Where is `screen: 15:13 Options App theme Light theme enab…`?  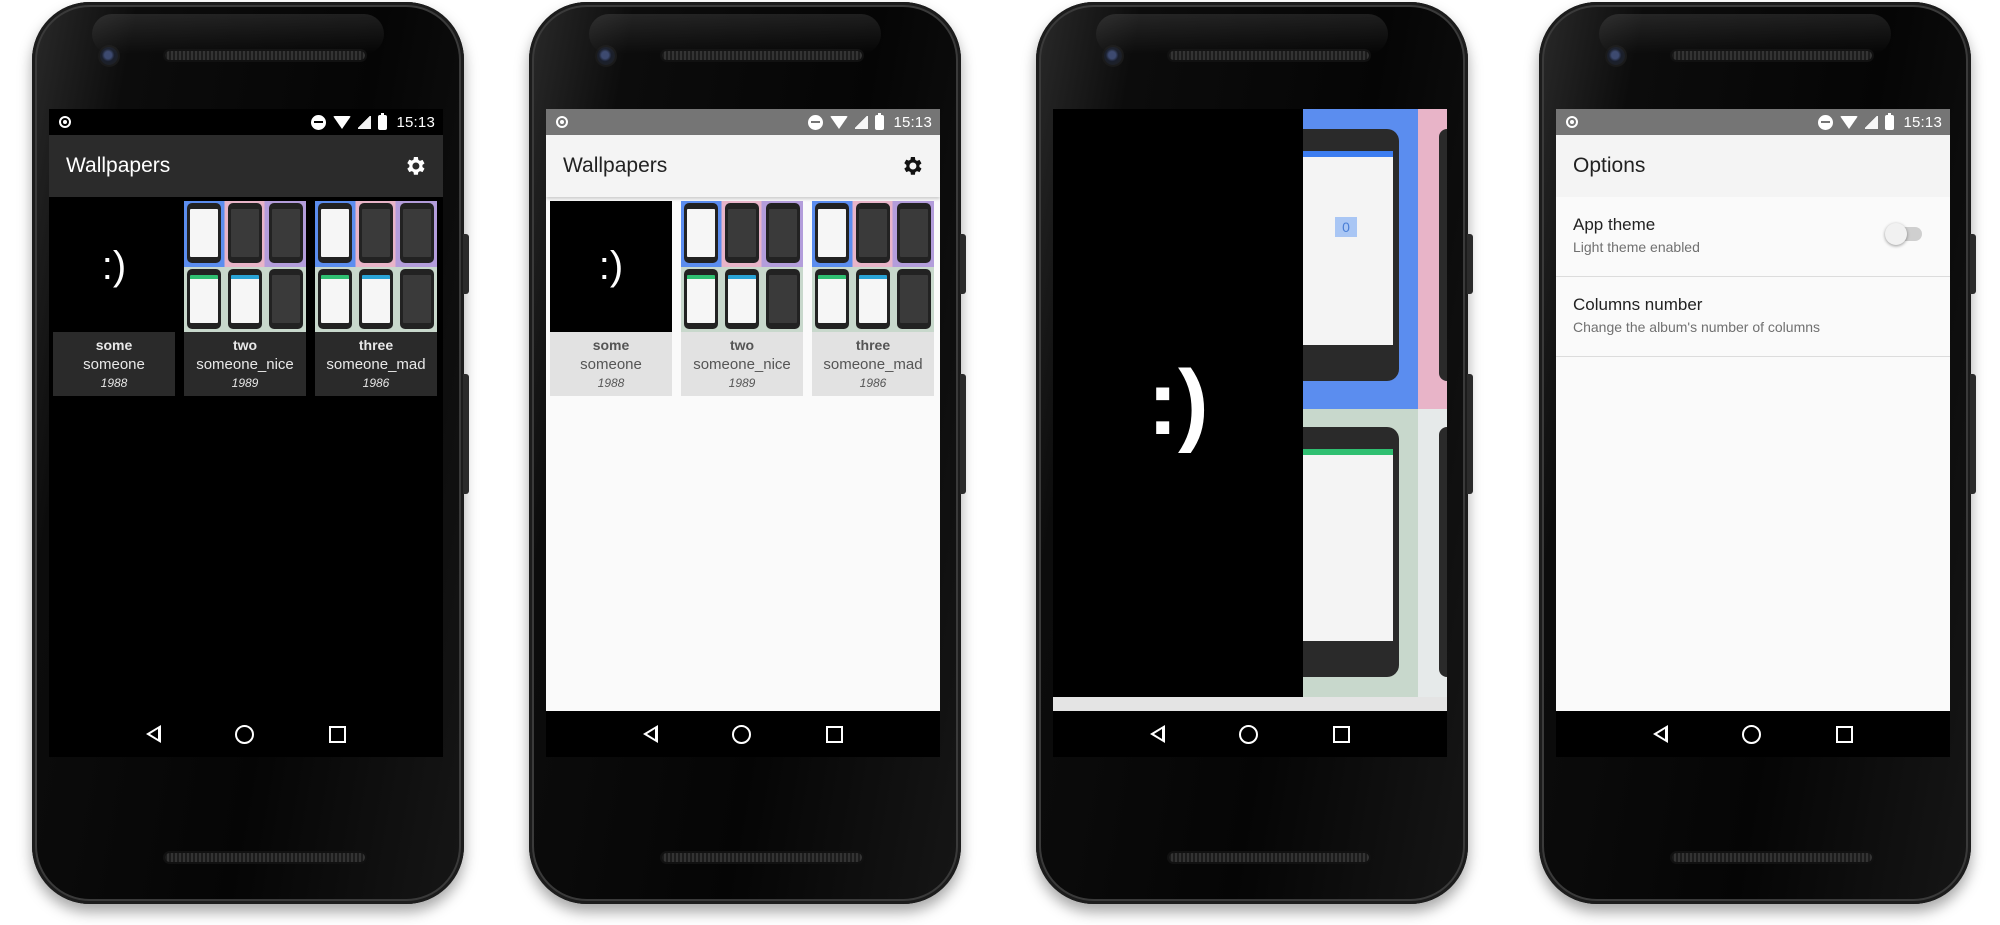 screen: 15:13 Options App theme Light theme enab… is located at coordinates (1753, 433).